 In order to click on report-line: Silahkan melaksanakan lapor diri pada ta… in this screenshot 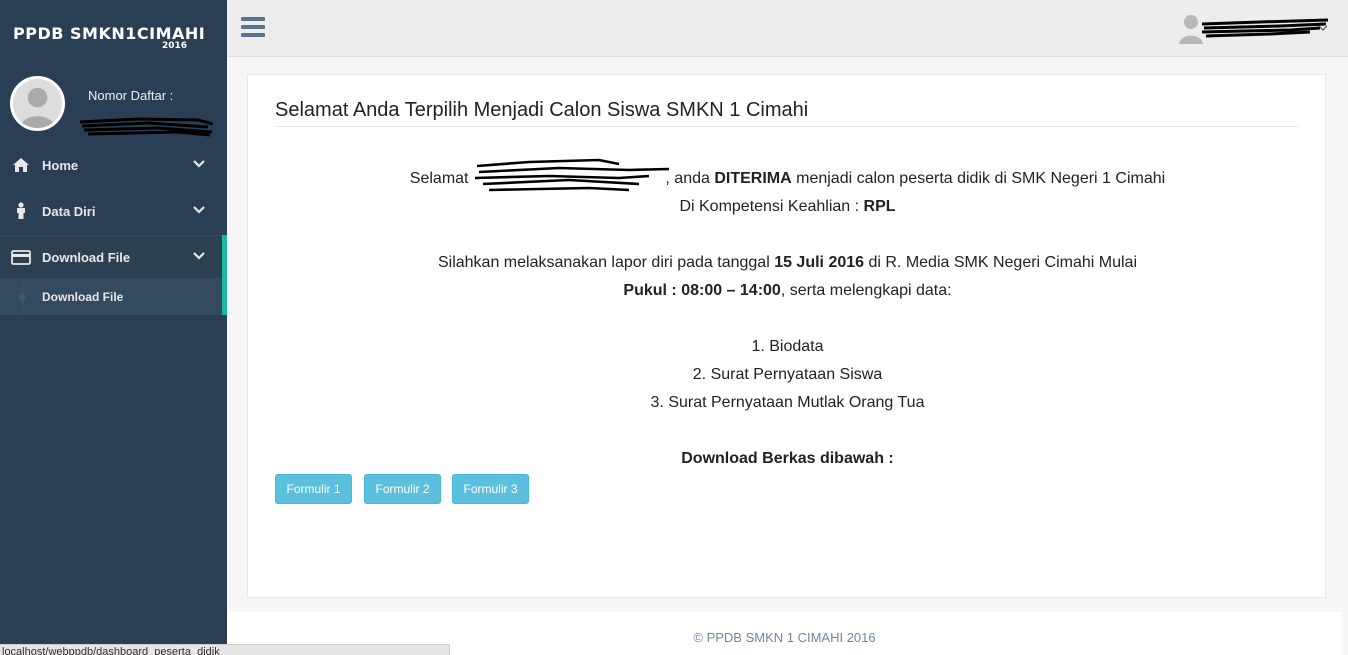, I will do `click(787, 263)`.